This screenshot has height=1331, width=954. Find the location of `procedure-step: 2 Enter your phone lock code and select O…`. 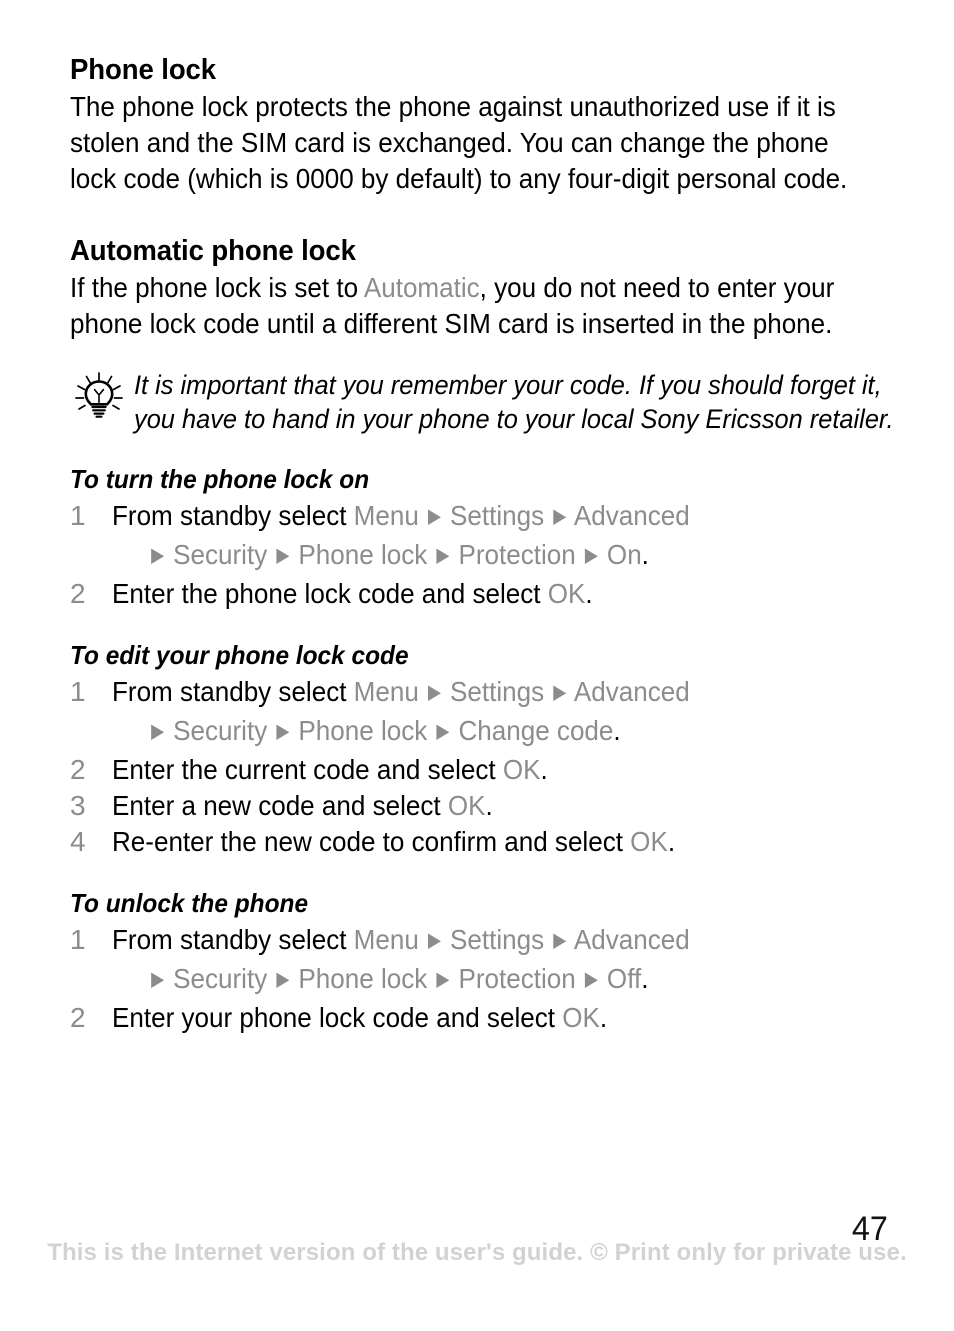

procedure-step: 2 Enter your phone lock code and select O… is located at coordinates (476, 1018).